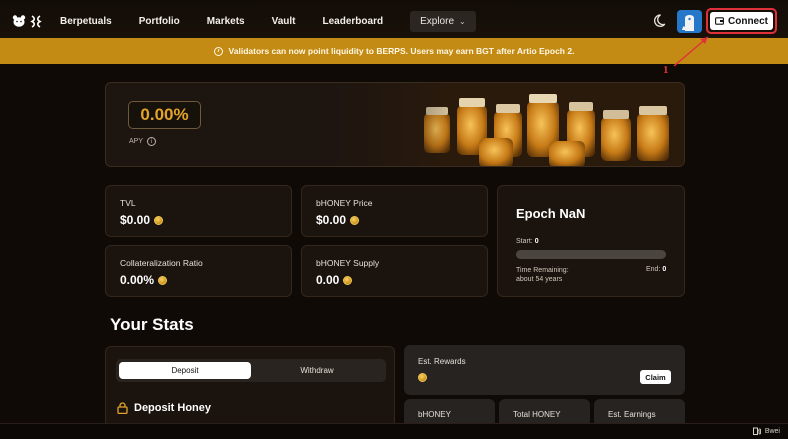 The width and height of the screenshot is (788, 439). Describe the element at coordinates (544, 370) in the screenshot. I see `est-rewards-panel: Est. Rewards Claim` at that location.